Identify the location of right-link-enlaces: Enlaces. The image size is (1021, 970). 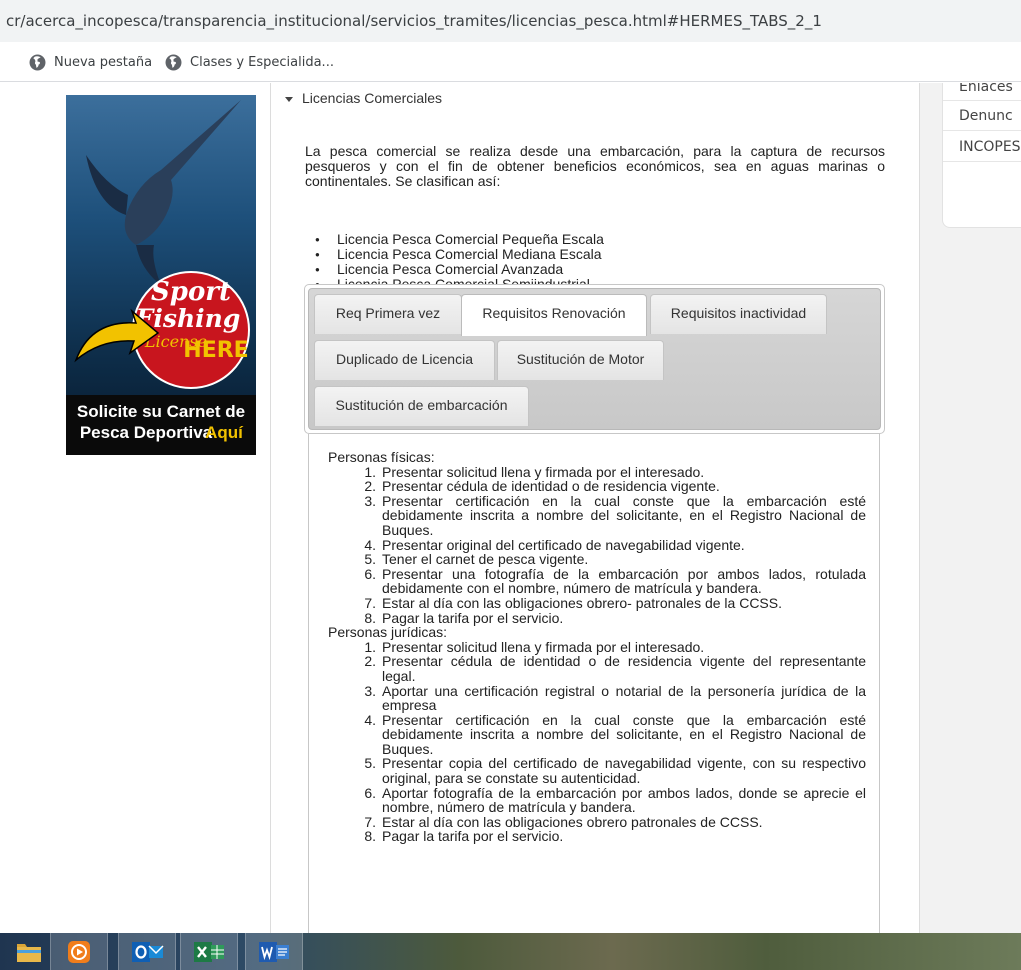
(982, 92).